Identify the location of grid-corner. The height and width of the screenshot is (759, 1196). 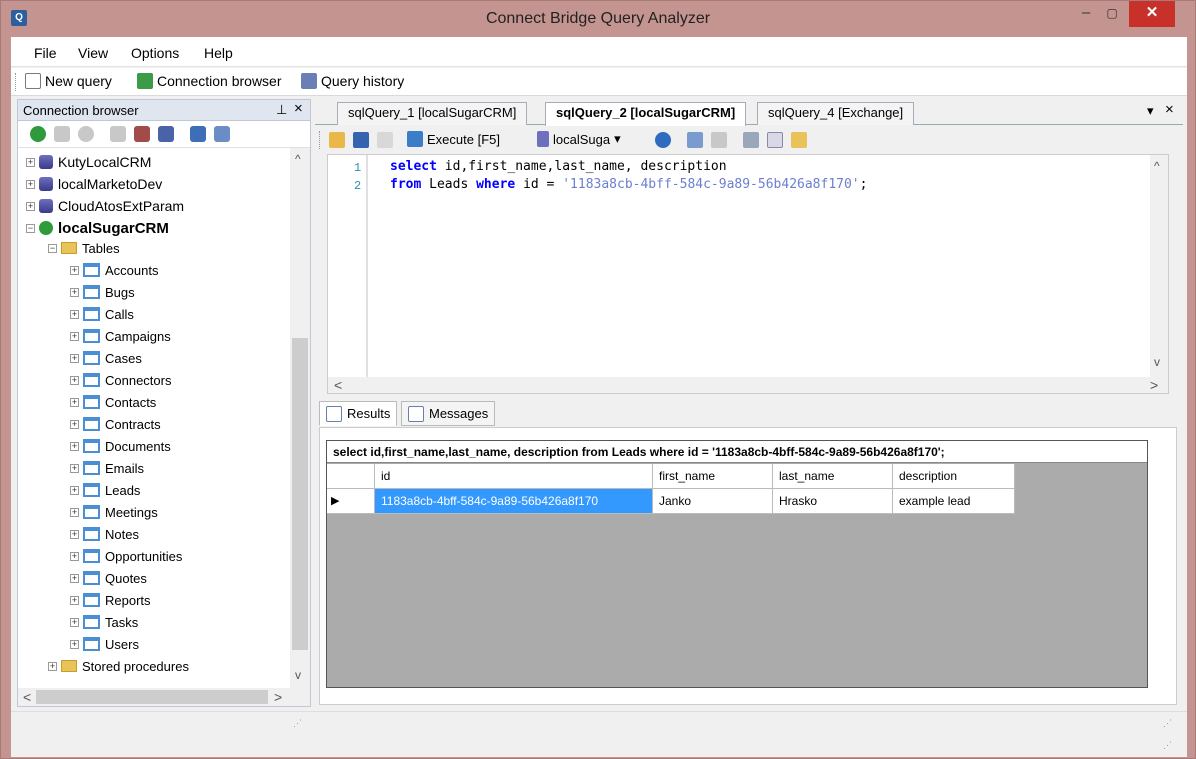
(351, 476).